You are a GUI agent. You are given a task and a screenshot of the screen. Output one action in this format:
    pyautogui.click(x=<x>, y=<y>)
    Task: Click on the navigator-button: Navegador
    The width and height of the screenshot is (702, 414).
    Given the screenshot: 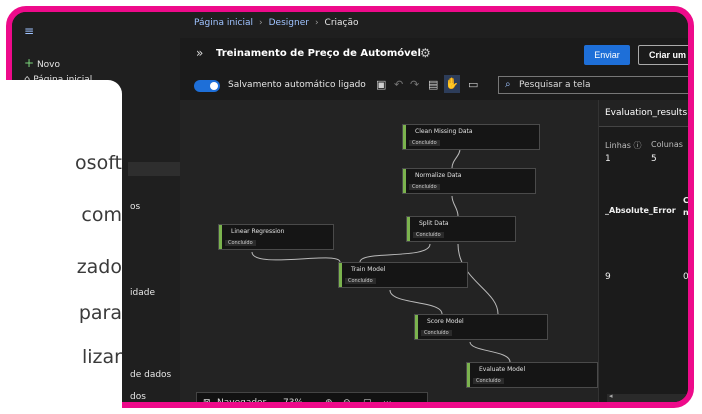 What is the action you would take?
    pyautogui.click(x=241, y=400)
    